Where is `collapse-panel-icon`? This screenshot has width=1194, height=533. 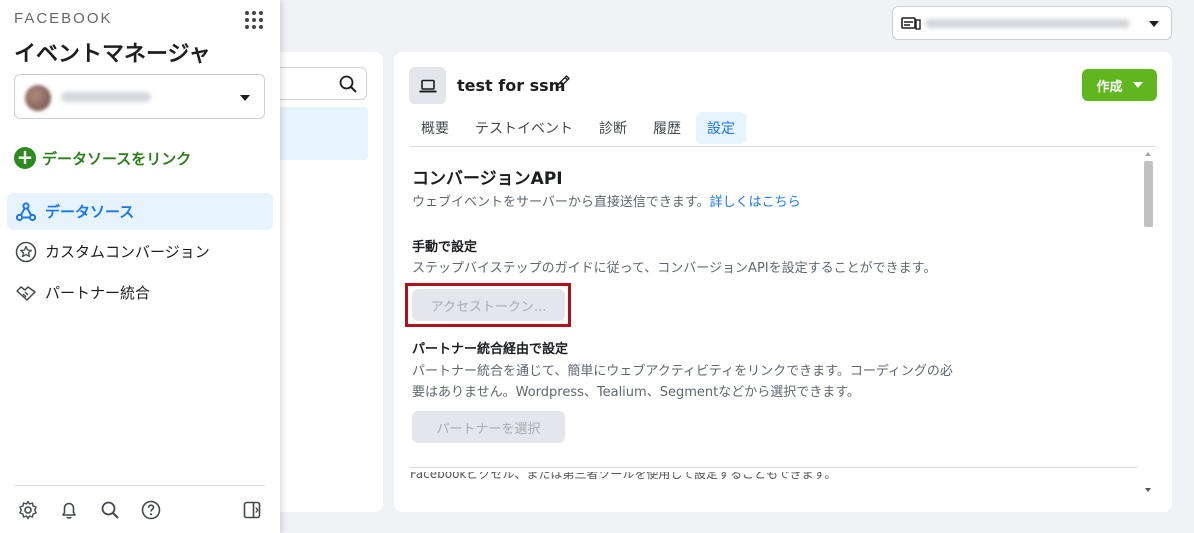 collapse-panel-icon is located at coordinates (253, 511).